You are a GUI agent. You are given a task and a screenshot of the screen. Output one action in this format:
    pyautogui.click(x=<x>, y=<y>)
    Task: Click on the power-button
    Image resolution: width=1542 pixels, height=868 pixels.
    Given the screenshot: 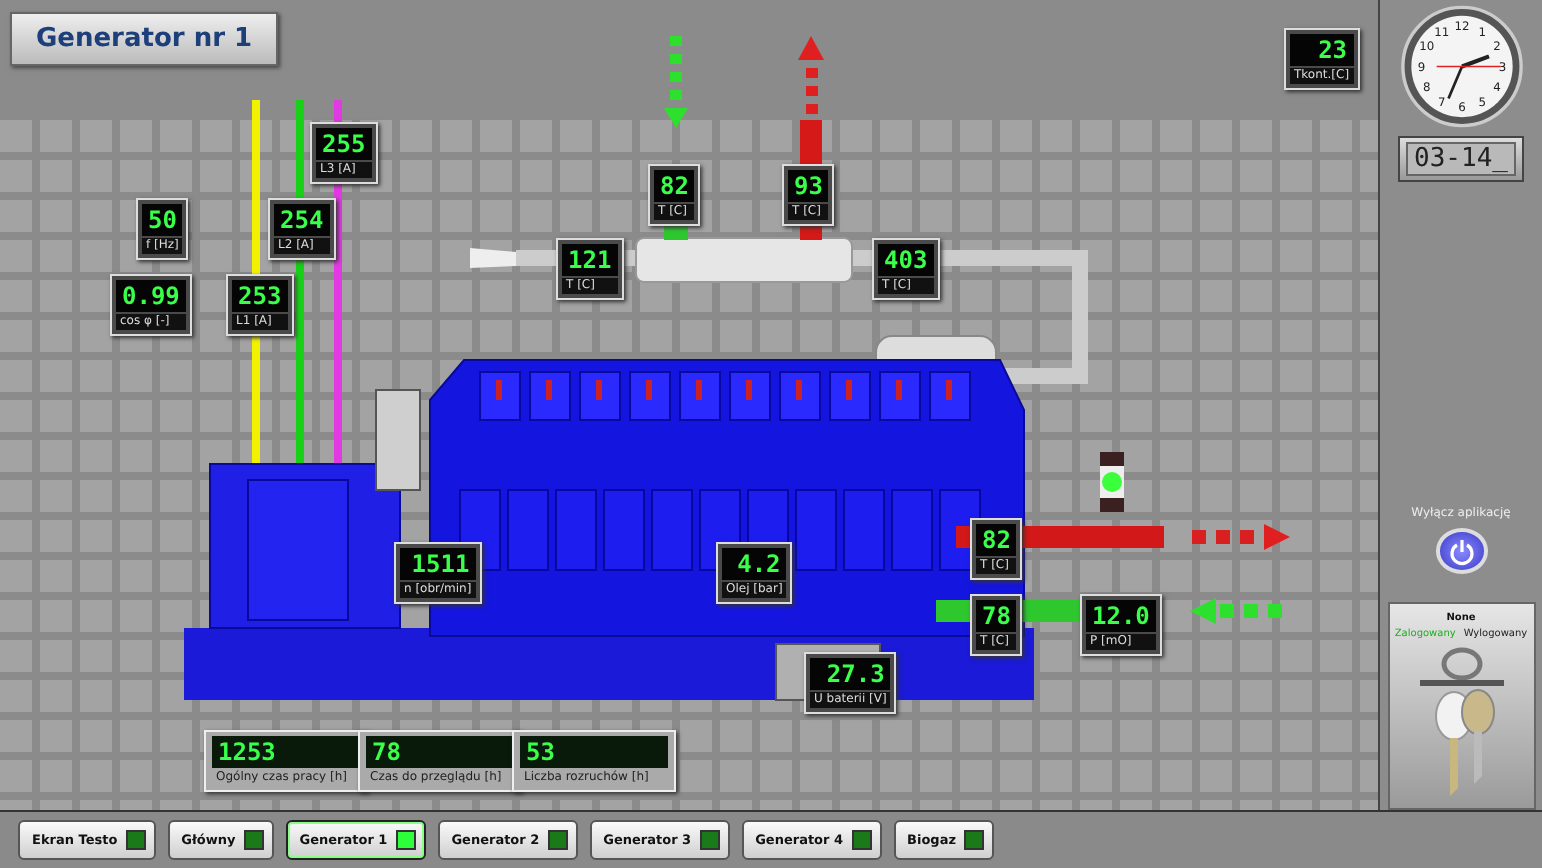 What is the action you would take?
    pyautogui.click(x=1461, y=551)
    